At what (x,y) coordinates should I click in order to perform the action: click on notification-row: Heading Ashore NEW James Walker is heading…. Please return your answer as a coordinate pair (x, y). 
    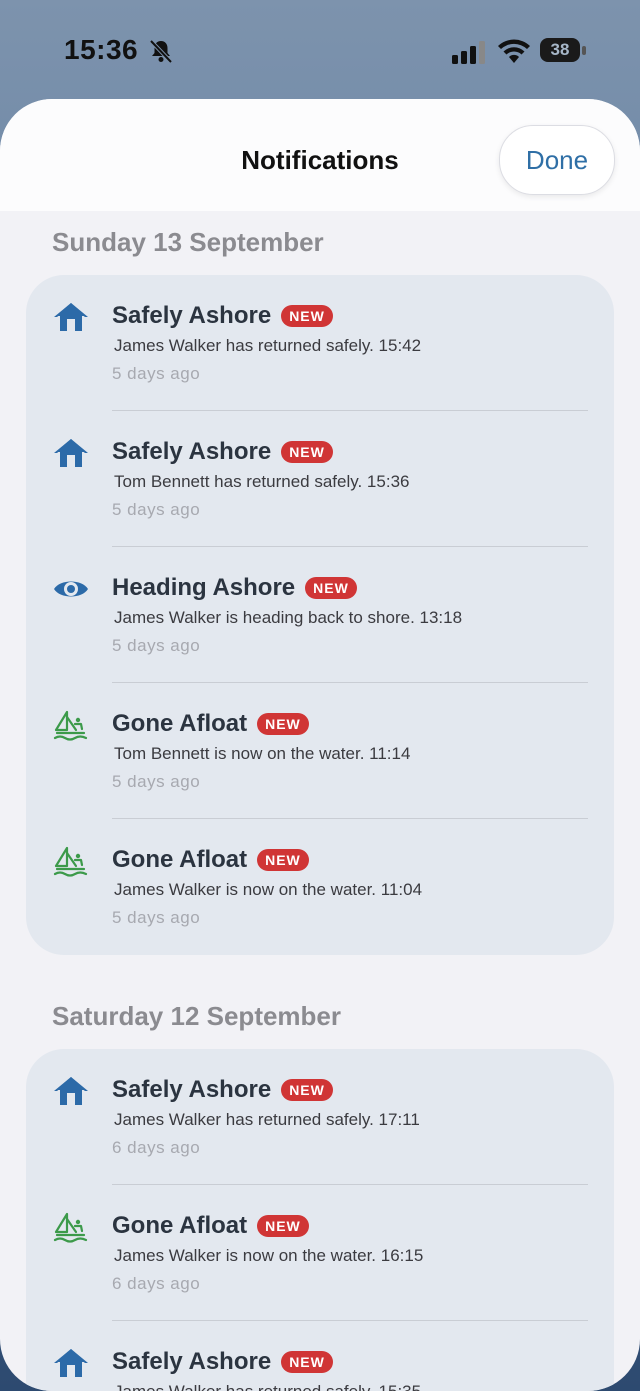
    Looking at the image, I should click on (320, 615).